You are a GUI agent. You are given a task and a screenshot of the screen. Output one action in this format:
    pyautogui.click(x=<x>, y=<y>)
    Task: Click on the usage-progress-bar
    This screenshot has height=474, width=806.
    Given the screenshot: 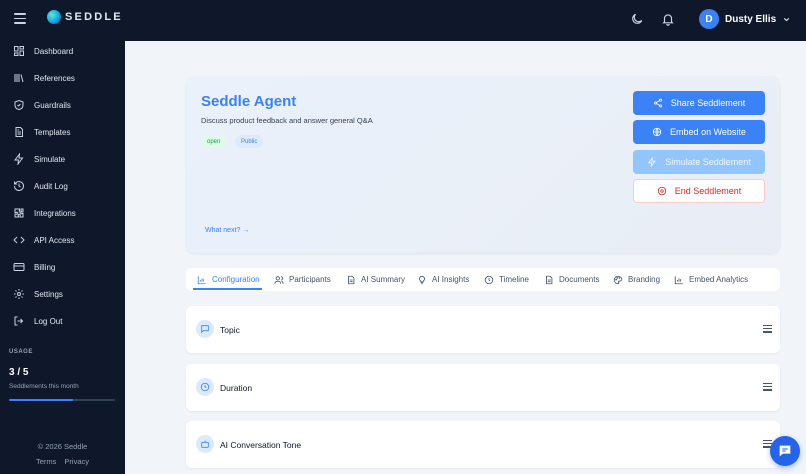 What is the action you would take?
    pyautogui.click(x=62, y=400)
    